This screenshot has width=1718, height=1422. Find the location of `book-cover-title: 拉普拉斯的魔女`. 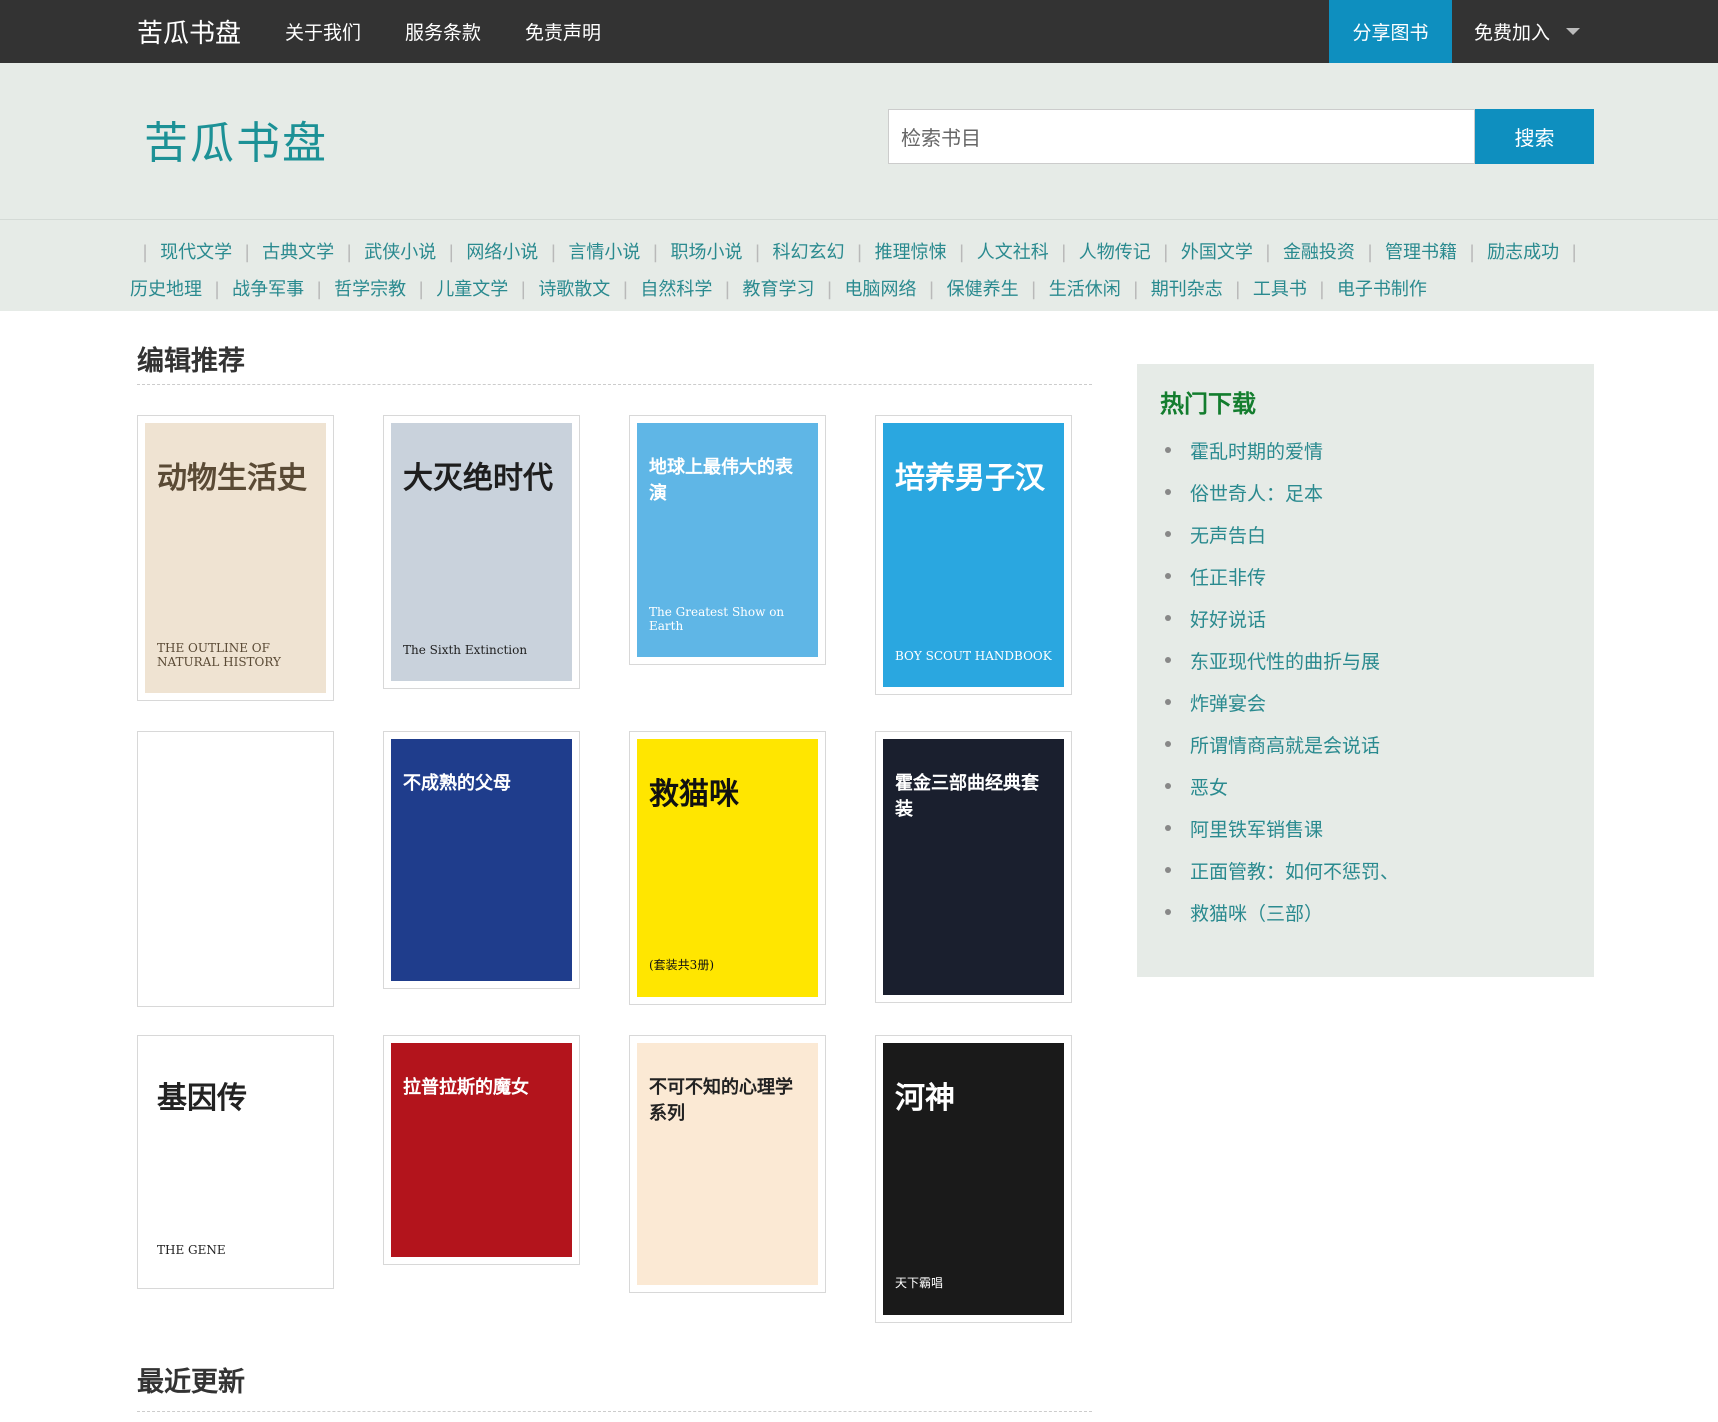

book-cover-title: 拉普拉斯的魔女 is located at coordinates (466, 1087).